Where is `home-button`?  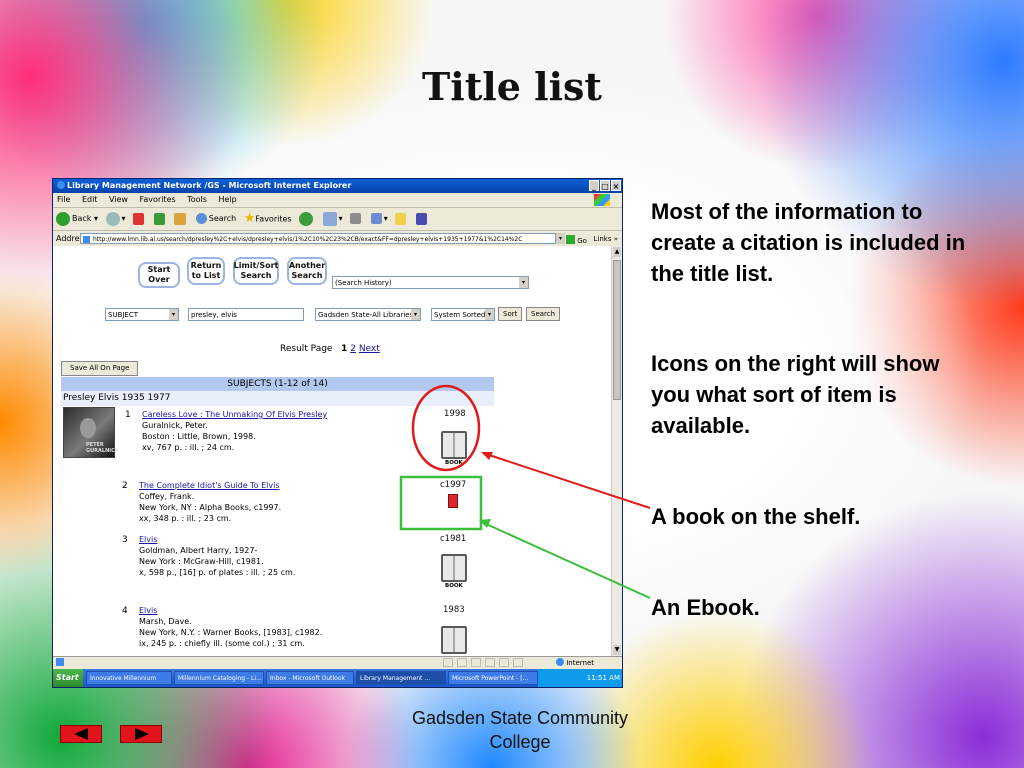 home-button is located at coordinates (181, 219).